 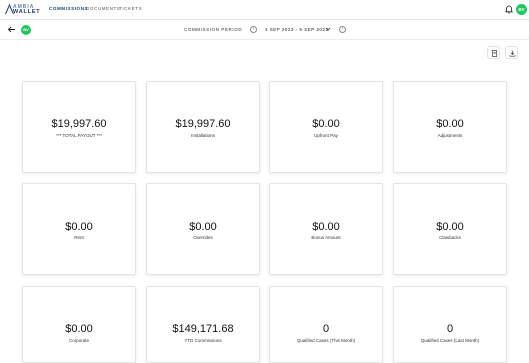 What do you see at coordinates (509, 9) in the screenshot?
I see `bell-icon` at bounding box center [509, 9].